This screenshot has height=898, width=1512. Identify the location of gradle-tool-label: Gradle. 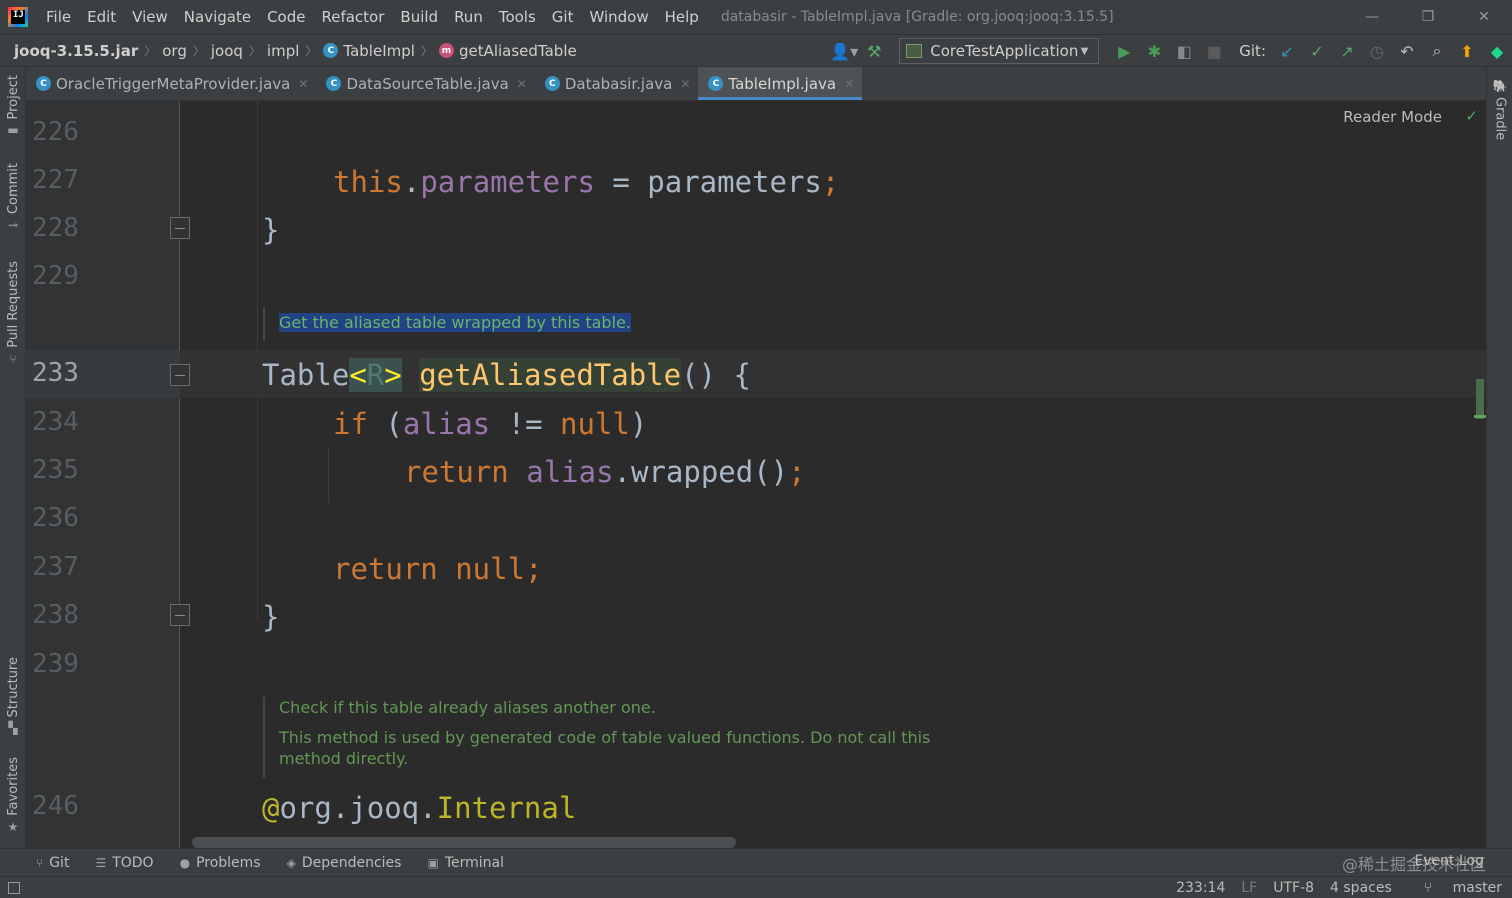
(1500, 119).